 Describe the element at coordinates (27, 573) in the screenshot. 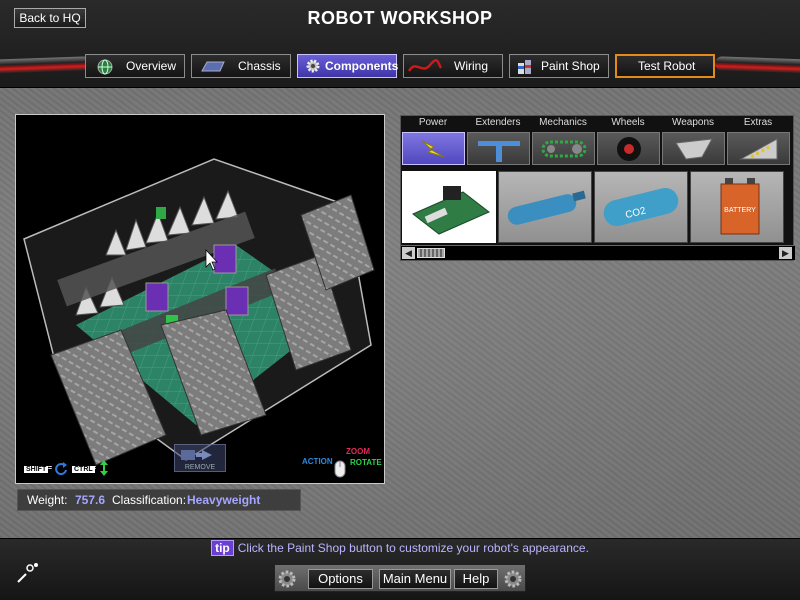

I see `game-logo-icon` at that location.